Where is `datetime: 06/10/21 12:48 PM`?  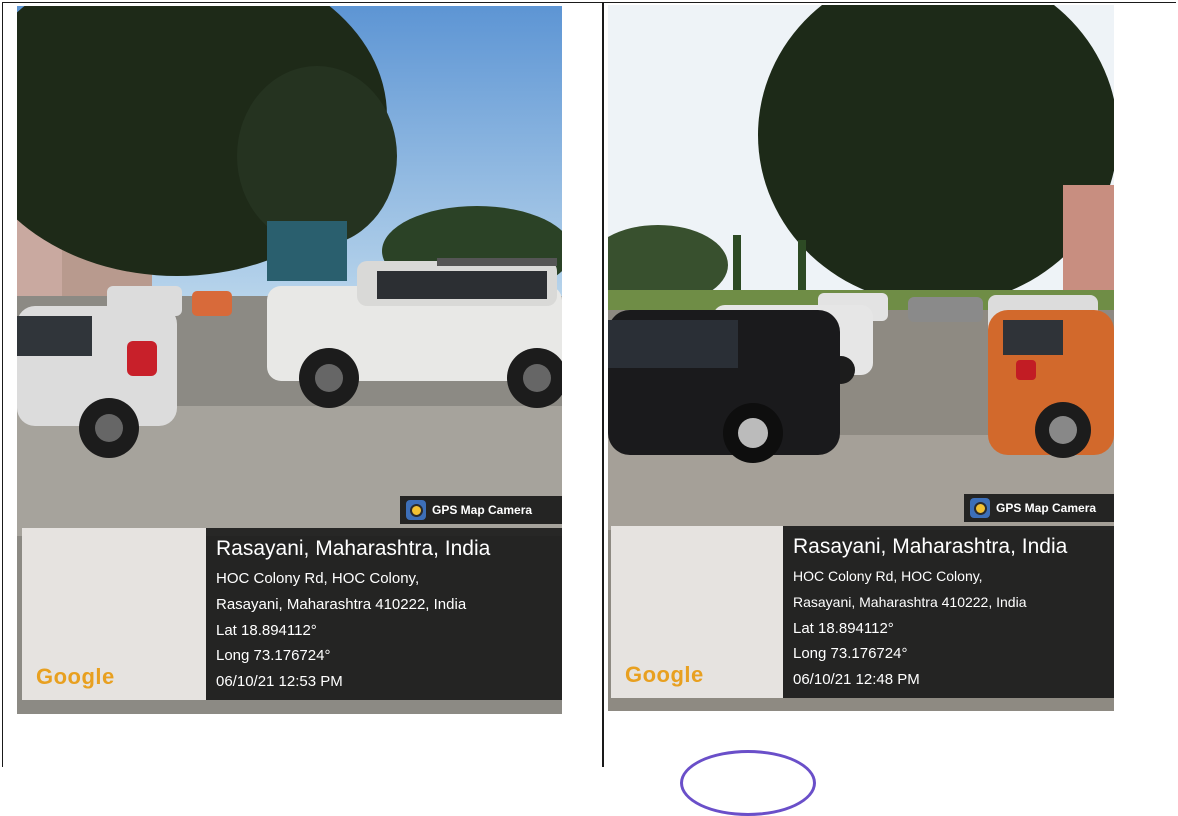
datetime: 06/10/21 12:48 PM is located at coordinates (856, 679).